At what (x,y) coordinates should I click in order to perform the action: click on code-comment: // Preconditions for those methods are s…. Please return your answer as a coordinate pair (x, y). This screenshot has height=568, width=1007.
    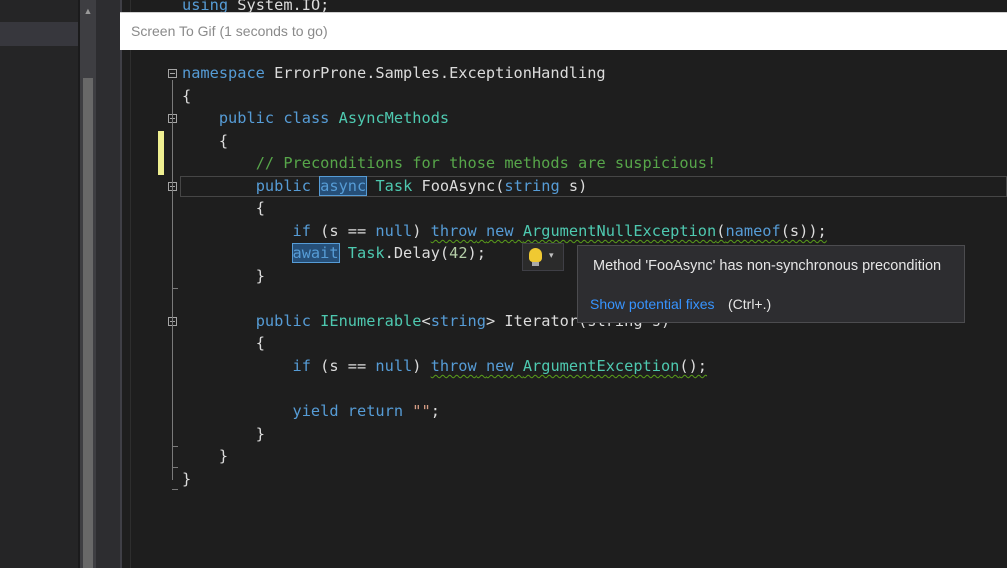
    Looking at the image, I should click on (486, 163).